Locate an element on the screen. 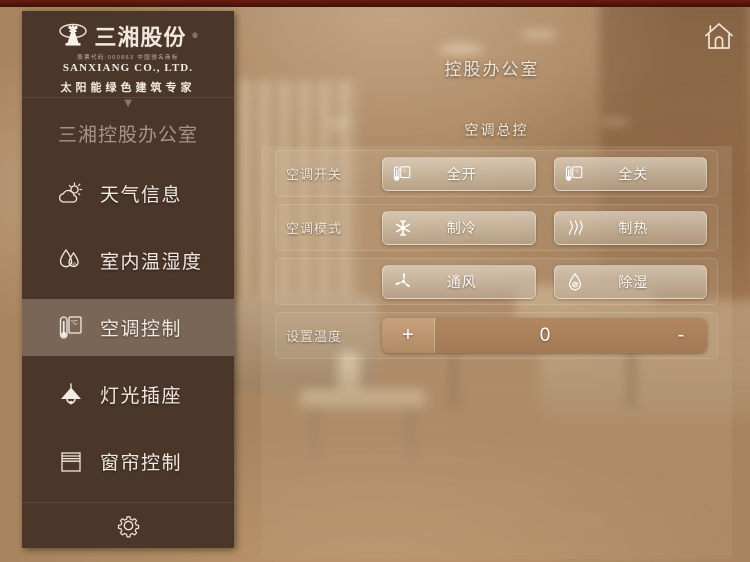 Image resolution: width=750 pixels, height=562 pixels. sidebar-item-curtain-control: 窗帘控制 is located at coordinates (128, 461).